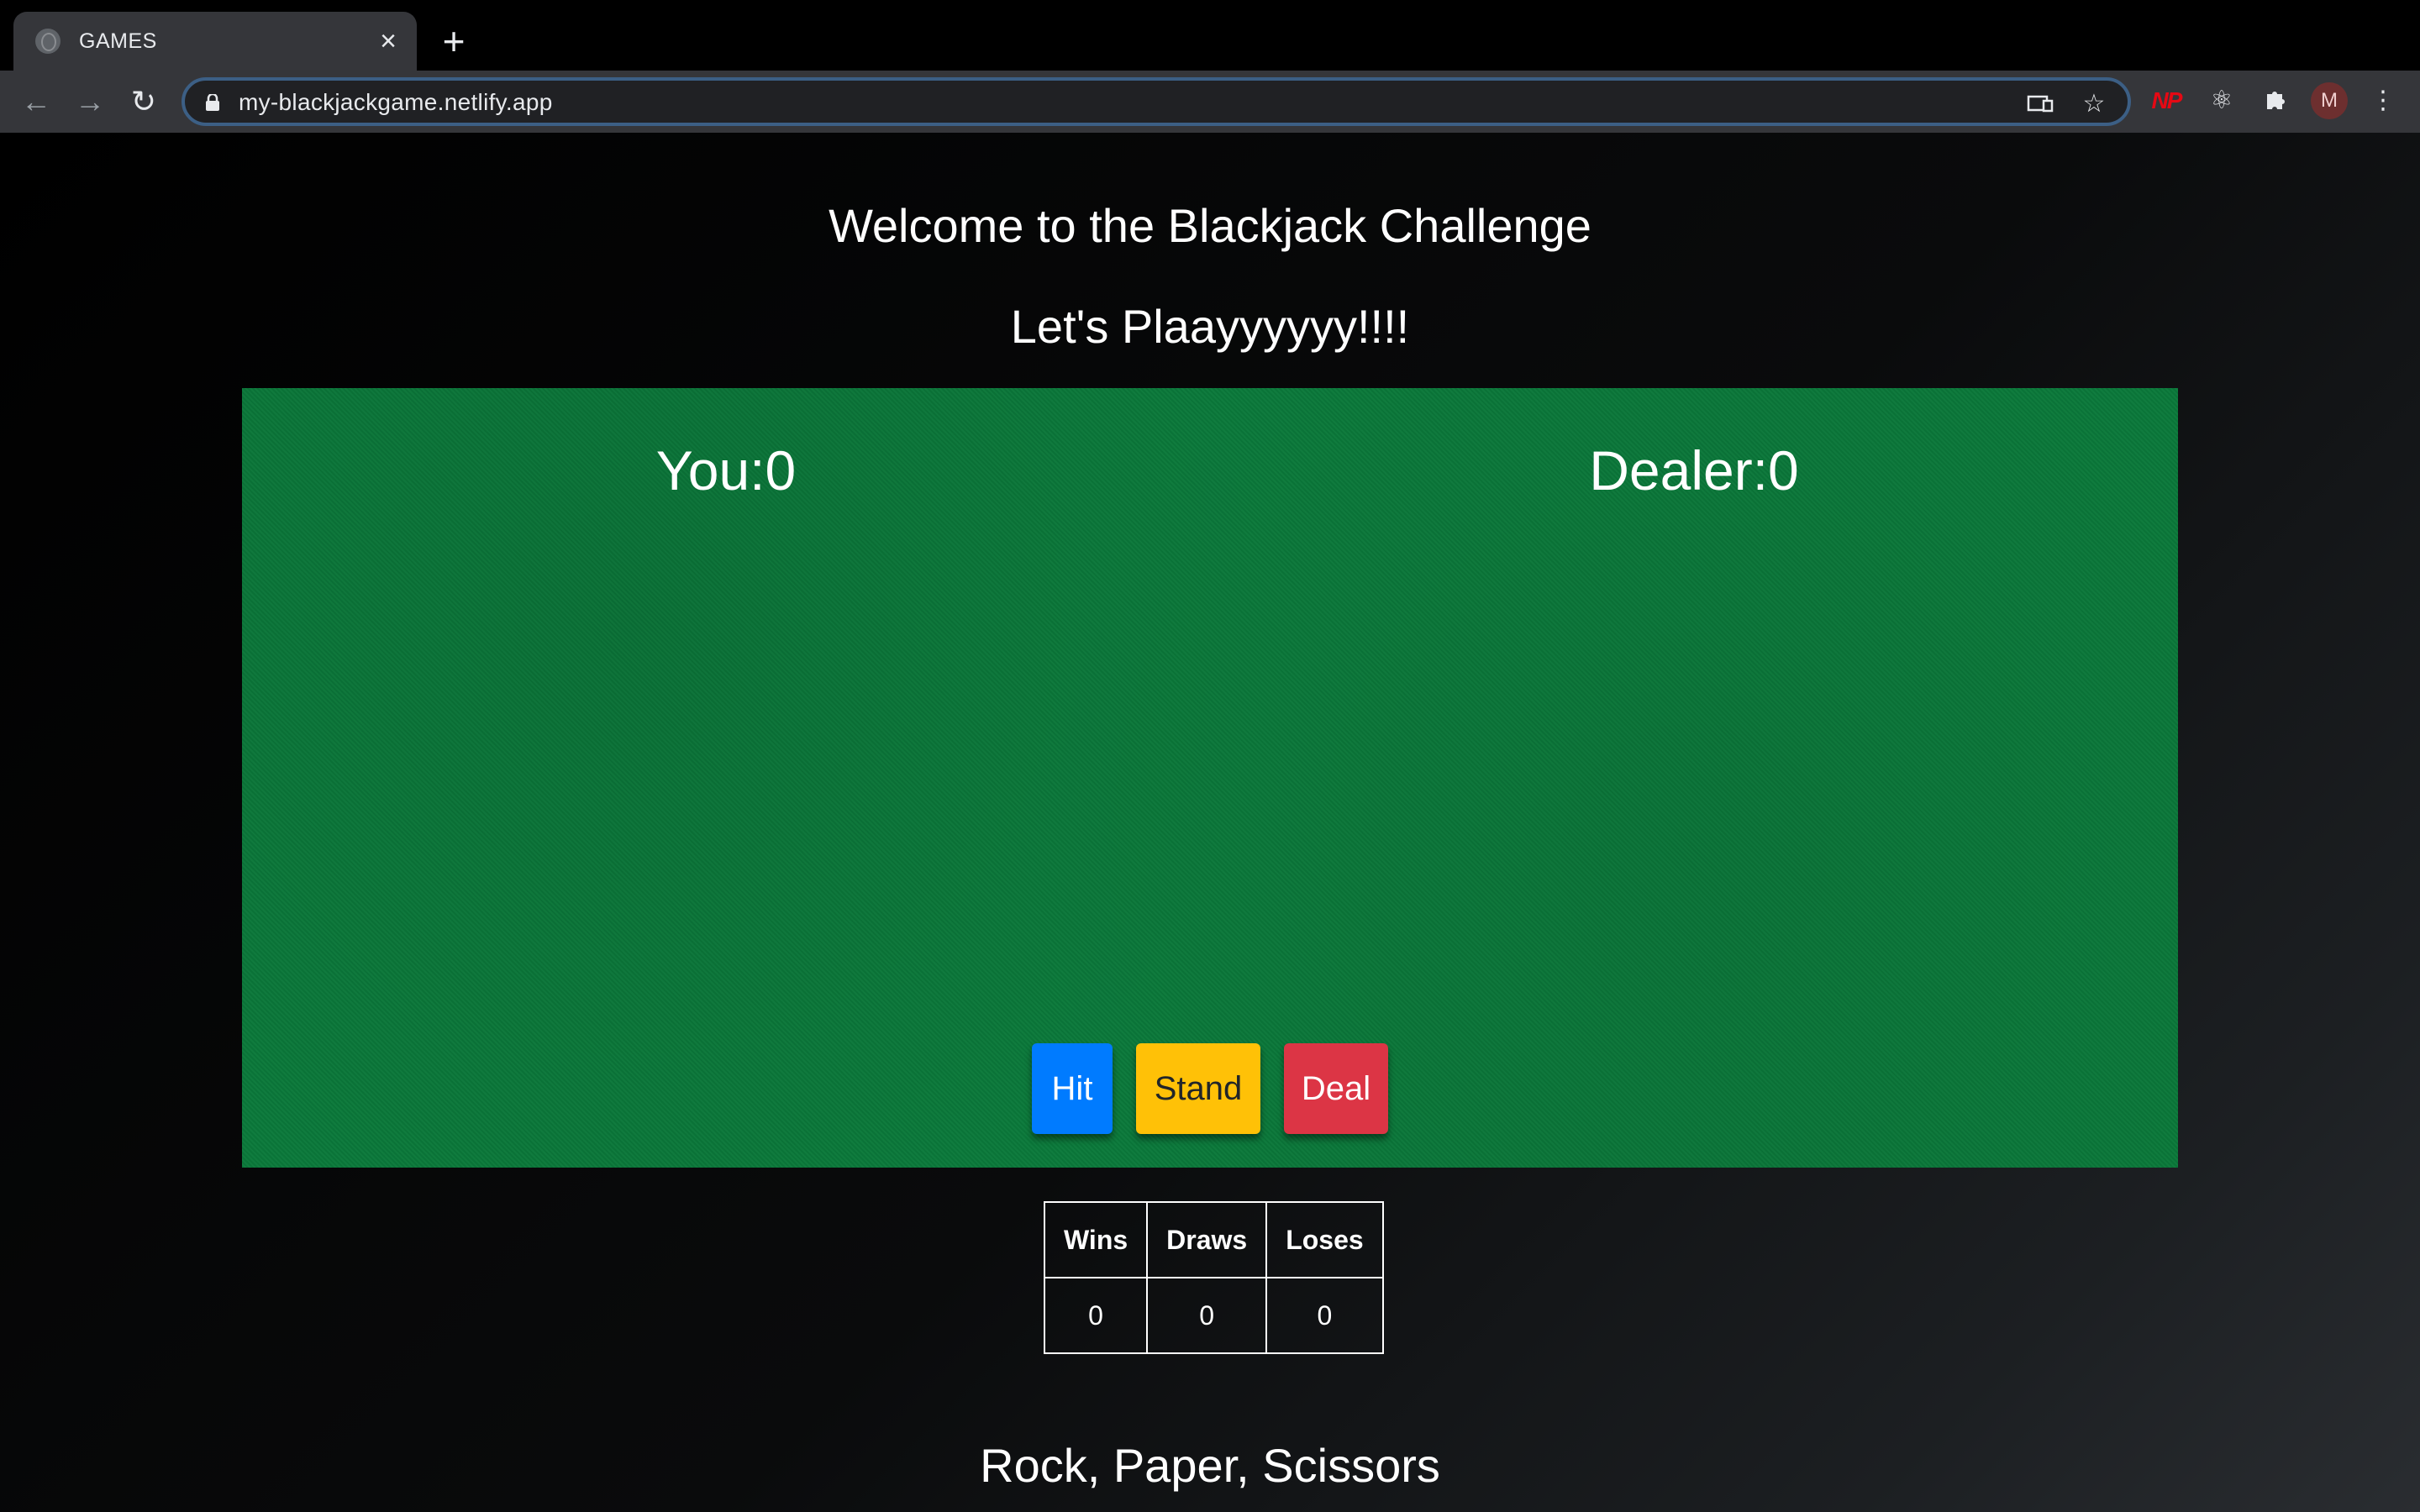 Image resolution: width=2420 pixels, height=1512 pixels. Describe the element at coordinates (2040, 104) in the screenshot. I see `cast-icon` at that location.